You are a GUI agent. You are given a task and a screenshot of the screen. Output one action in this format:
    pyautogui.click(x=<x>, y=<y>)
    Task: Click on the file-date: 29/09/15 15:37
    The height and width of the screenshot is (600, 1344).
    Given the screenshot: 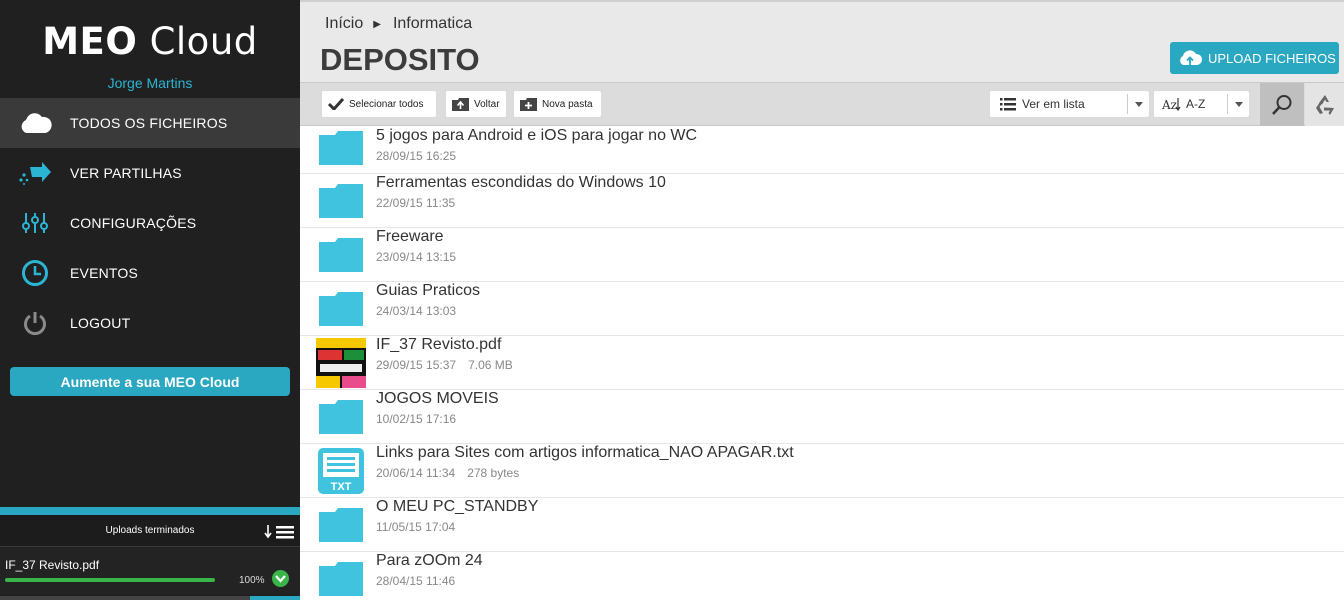 What is the action you would take?
    pyautogui.click(x=416, y=365)
    